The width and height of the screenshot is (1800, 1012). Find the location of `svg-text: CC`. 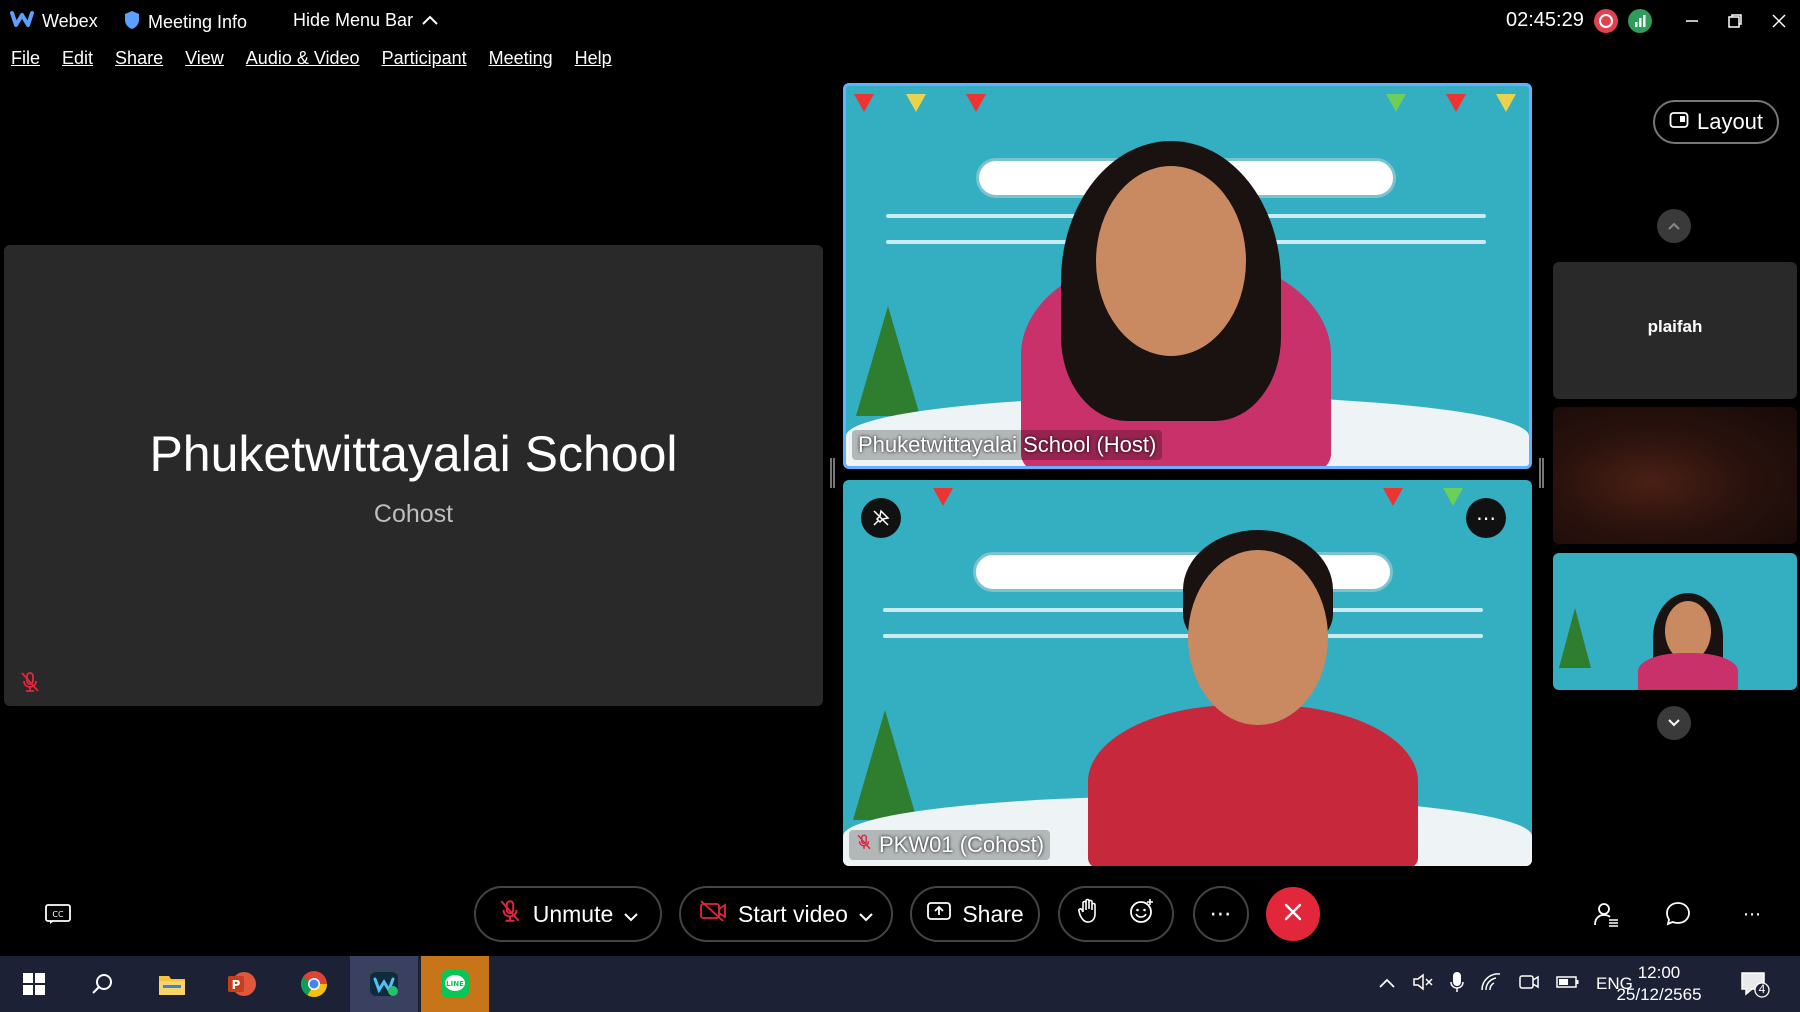

svg-text: CC is located at coordinates (58, 914).